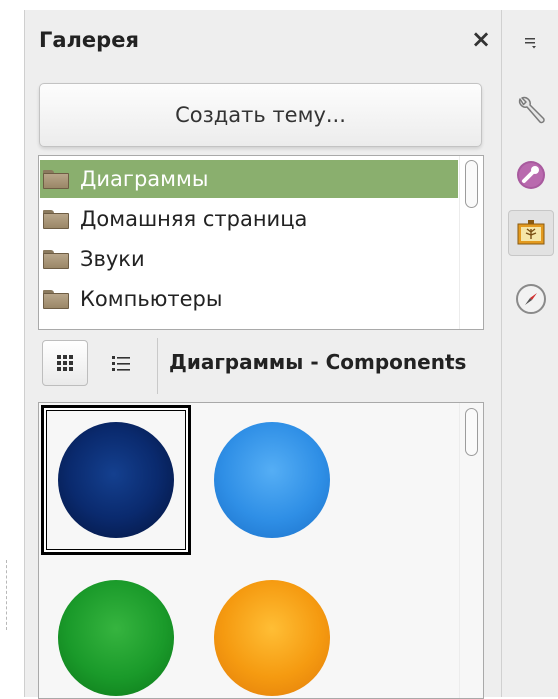 This screenshot has width=558, height=699. I want to click on theme-item-label: Домашняя страница, so click(194, 219).